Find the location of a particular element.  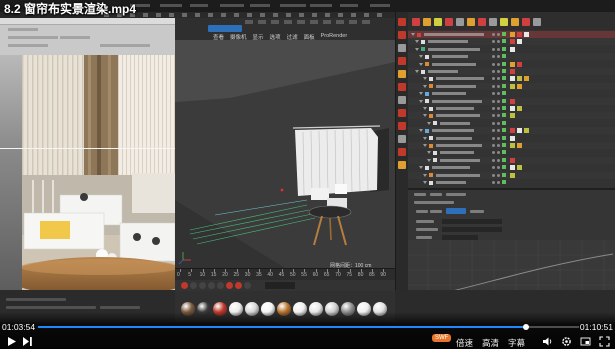

picture-in-picture-icon is located at coordinates (585, 341).